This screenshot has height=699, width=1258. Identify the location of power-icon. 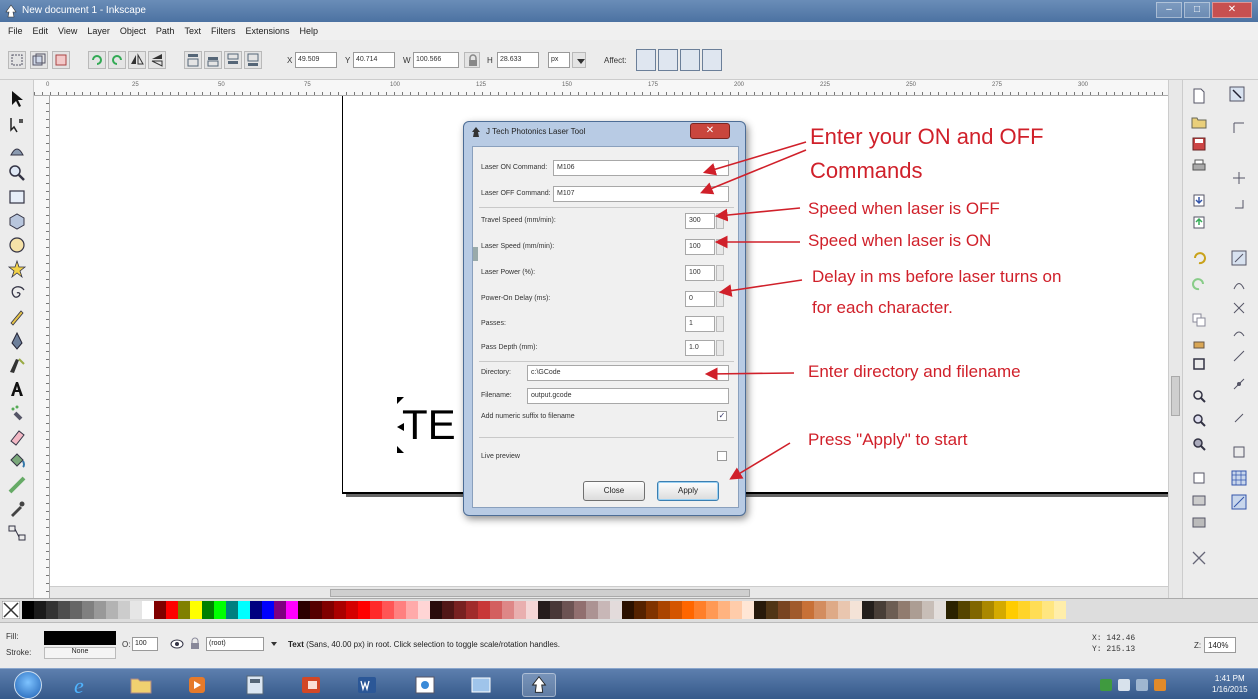
(1160, 685).